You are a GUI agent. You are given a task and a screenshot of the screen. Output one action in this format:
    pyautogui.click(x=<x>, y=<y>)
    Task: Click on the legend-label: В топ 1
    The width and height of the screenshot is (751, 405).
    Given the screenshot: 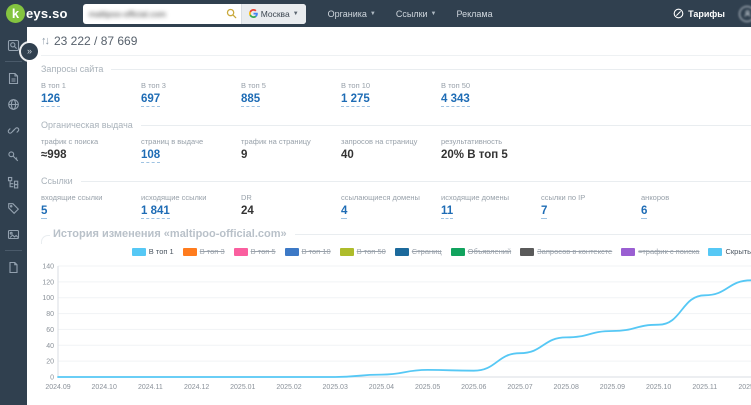 What is the action you would take?
    pyautogui.click(x=161, y=251)
    